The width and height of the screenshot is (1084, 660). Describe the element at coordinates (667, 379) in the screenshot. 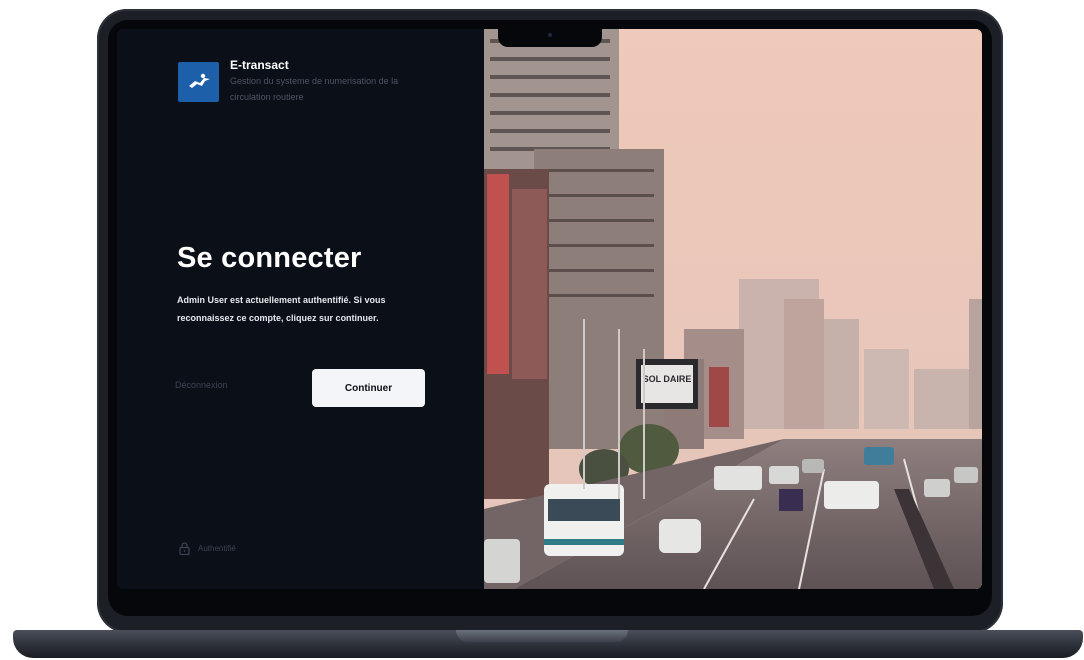

I see `billboard-text: SOL DAIRE` at that location.